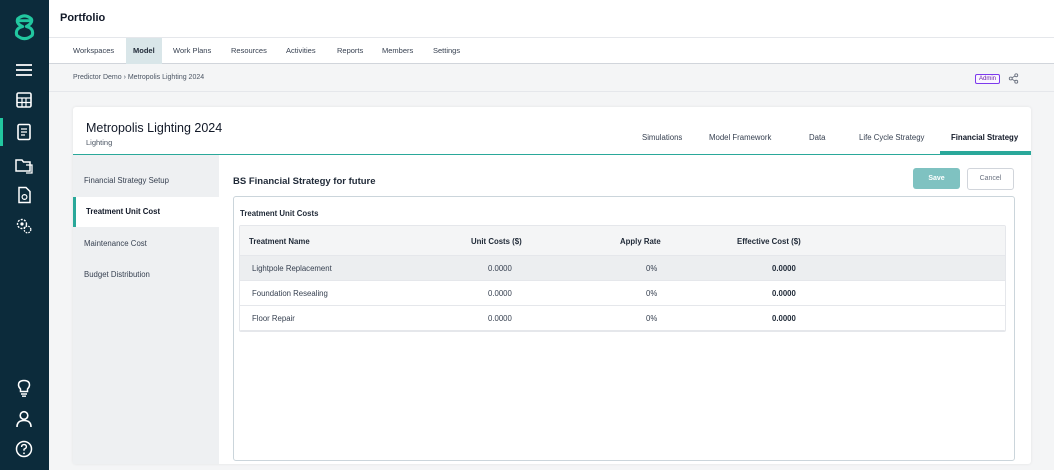 This screenshot has width=1054, height=470. What do you see at coordinates (146, 212) in the screenshot?
I see `subnav-treatment-unit-cost: Treatment Unit Cost` at bounding box center [146, 212].